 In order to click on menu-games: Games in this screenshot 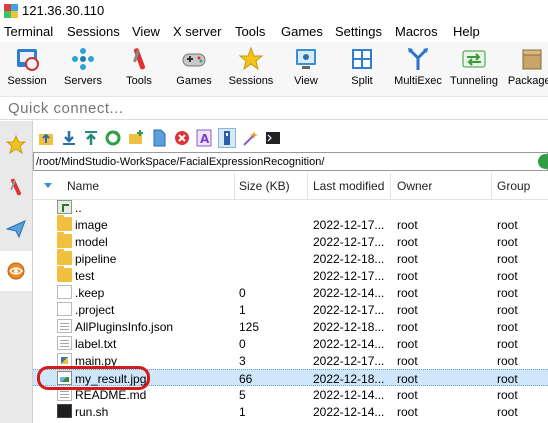, I will do `click(302, 31)`.